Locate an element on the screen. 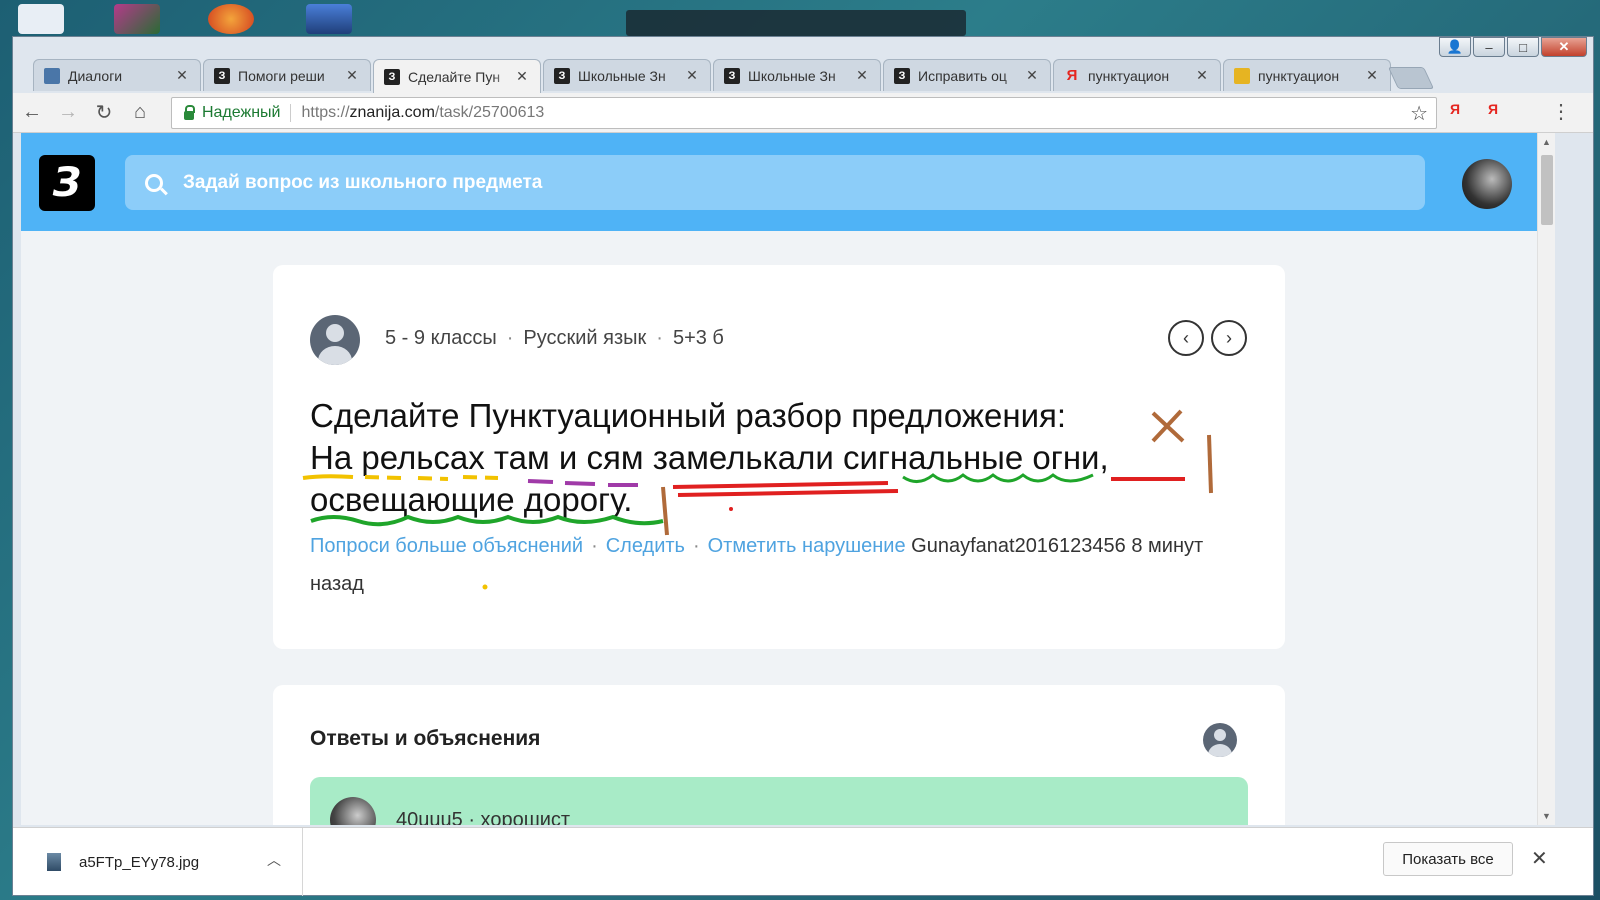  yandex-icon: Я is located at coordinates (1072, 75).